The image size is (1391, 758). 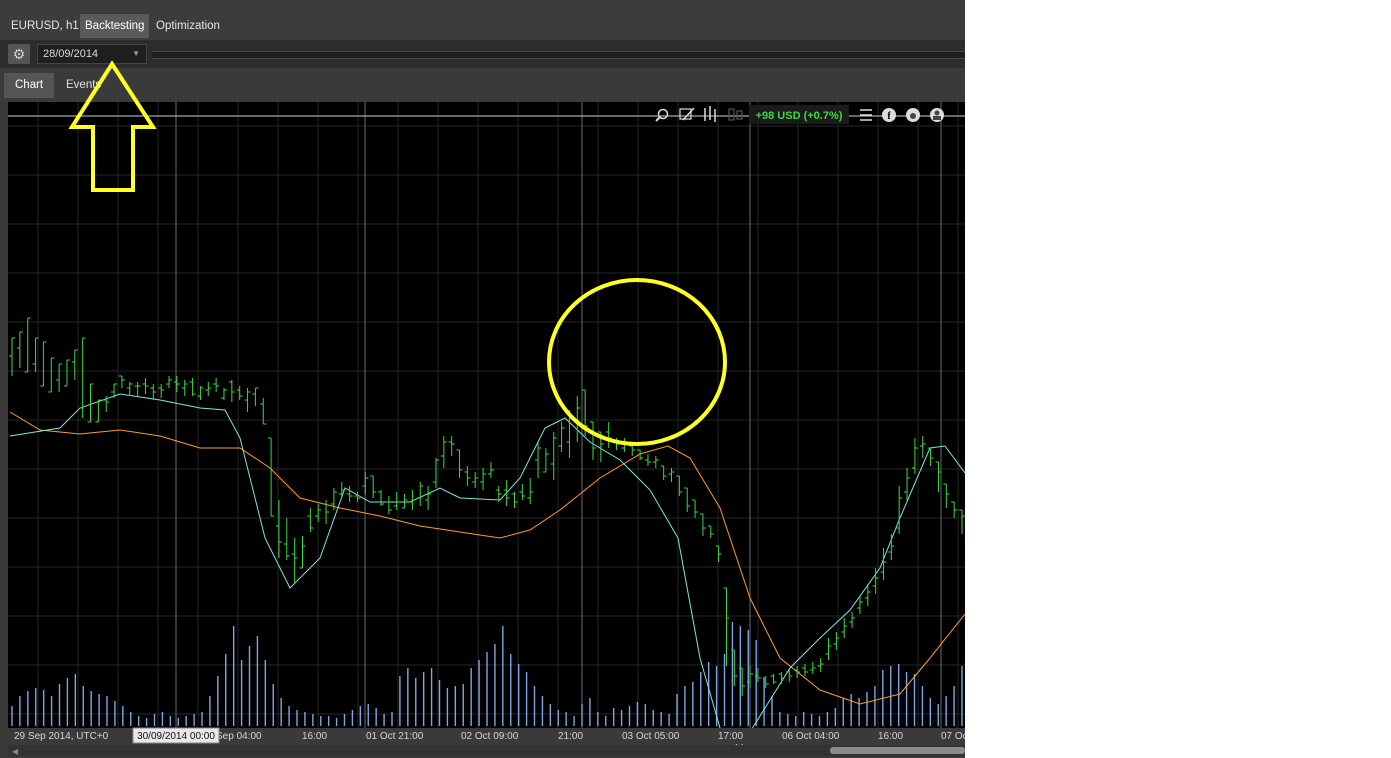 I want to click on scrollbar-thumb, so click(x=897, y=750).